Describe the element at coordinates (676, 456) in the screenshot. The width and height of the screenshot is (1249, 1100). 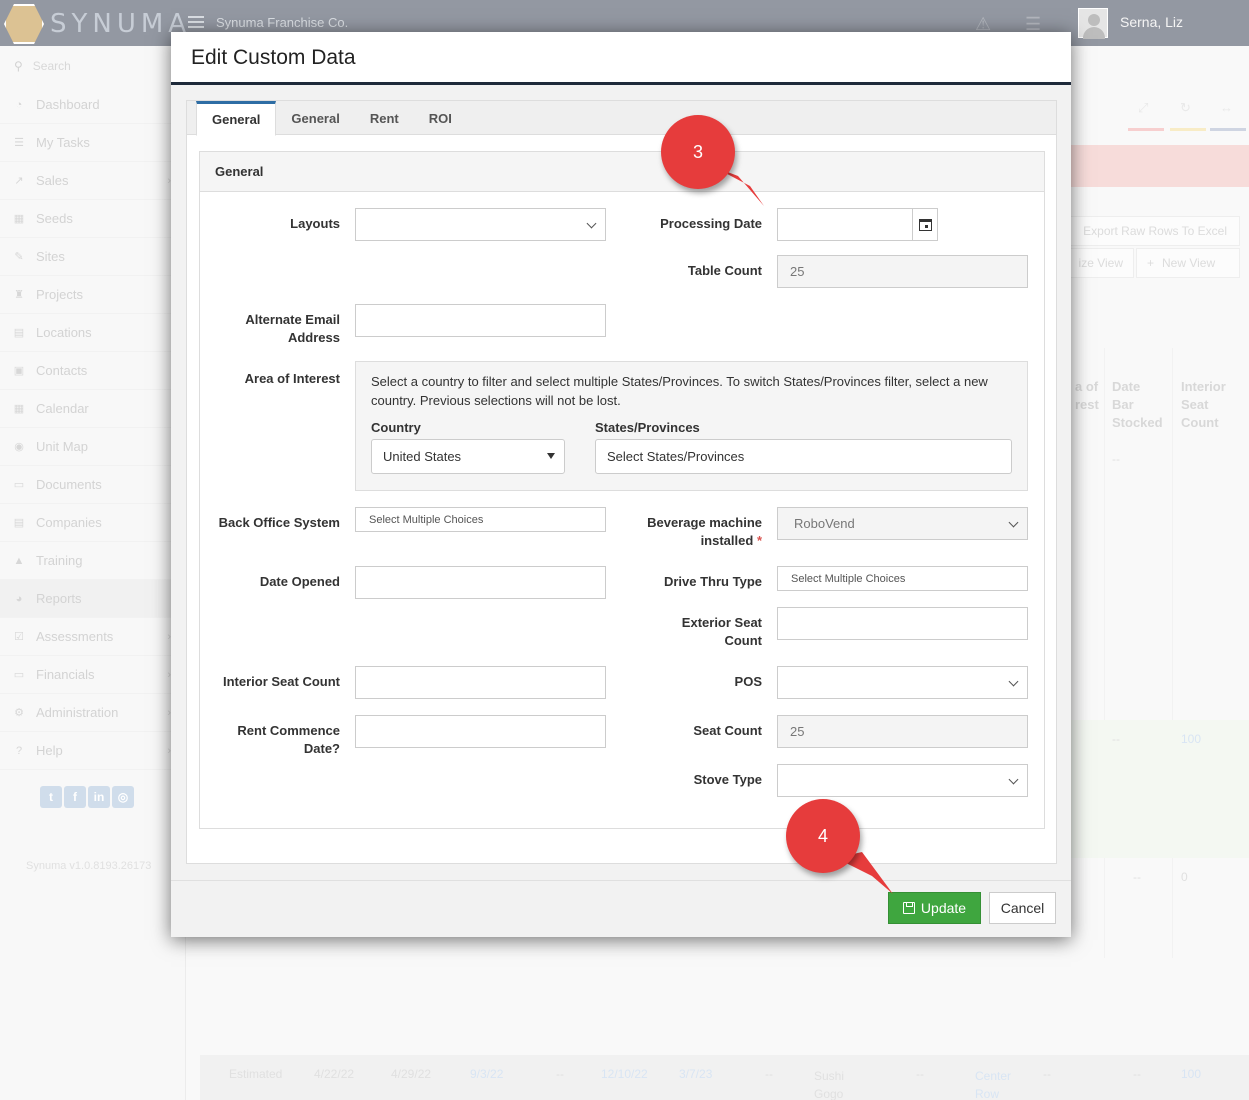
I see `states-placeholder: Select States/Provinces` at that location.